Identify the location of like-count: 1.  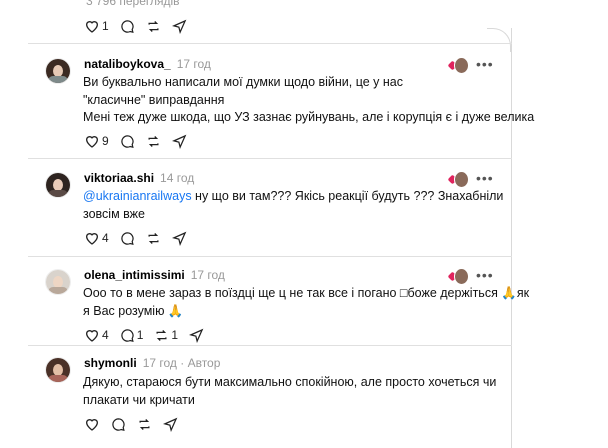
(105, 26).